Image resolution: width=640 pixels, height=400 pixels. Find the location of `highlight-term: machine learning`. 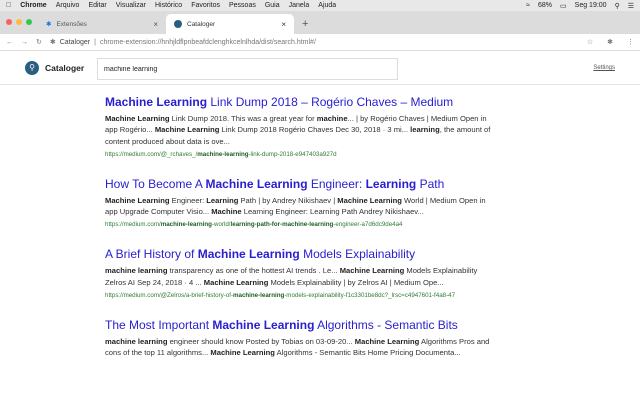

highlight-term: machine learning is located at coordinates (136, 342).